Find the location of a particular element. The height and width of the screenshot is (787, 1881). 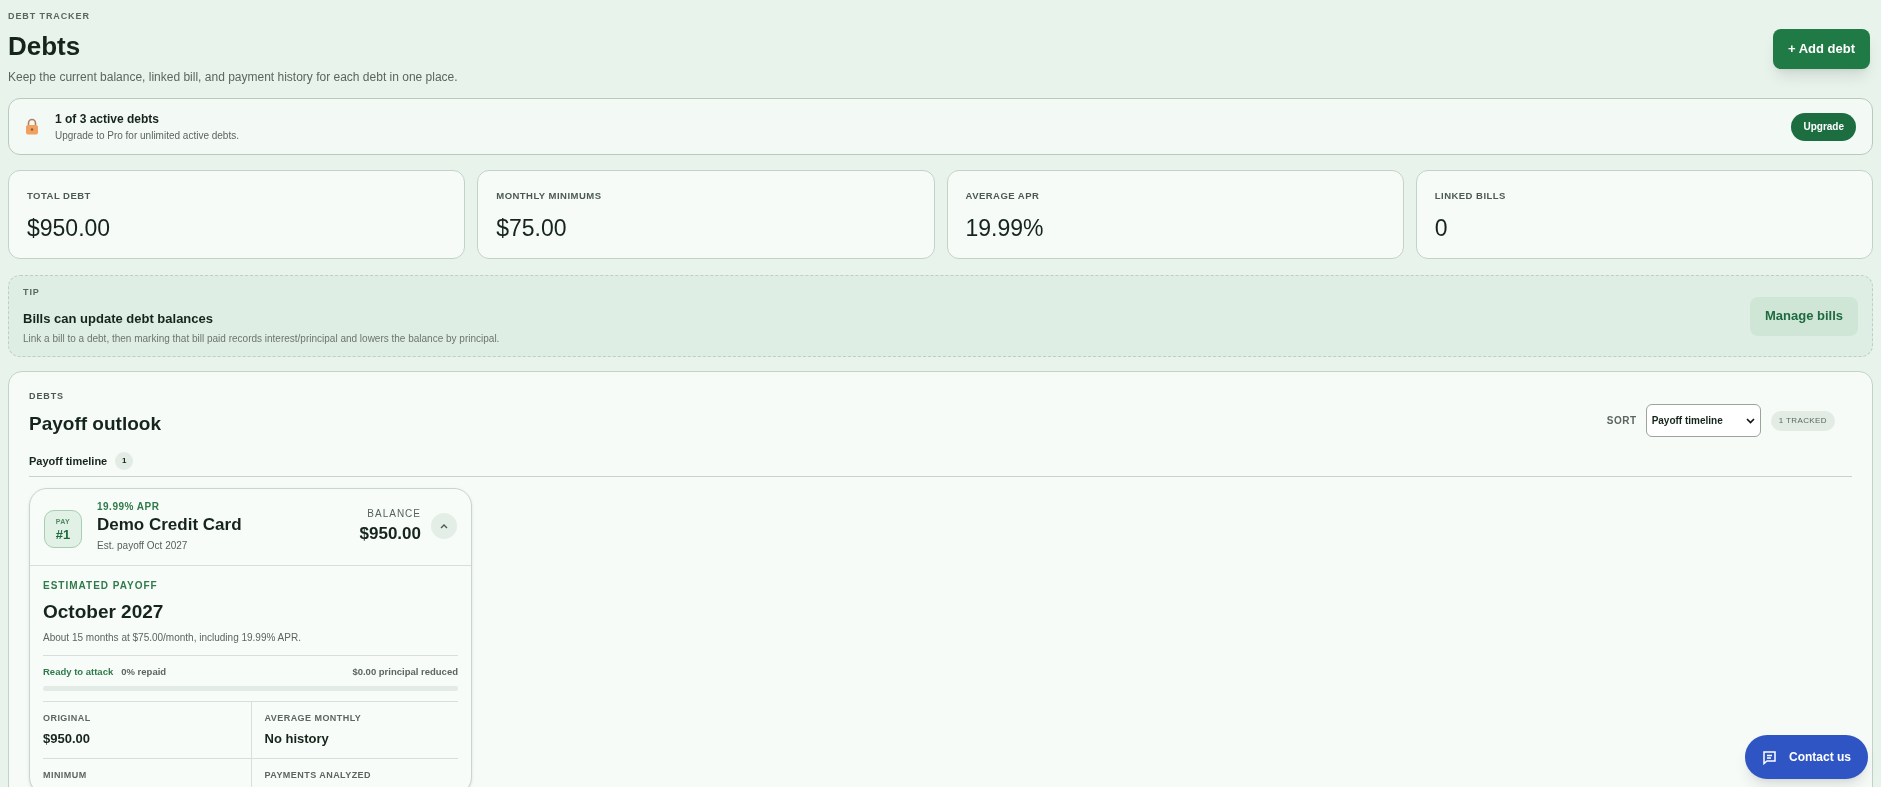

stat-label: AVERAGE APR is located at coordinates (1003, 196).